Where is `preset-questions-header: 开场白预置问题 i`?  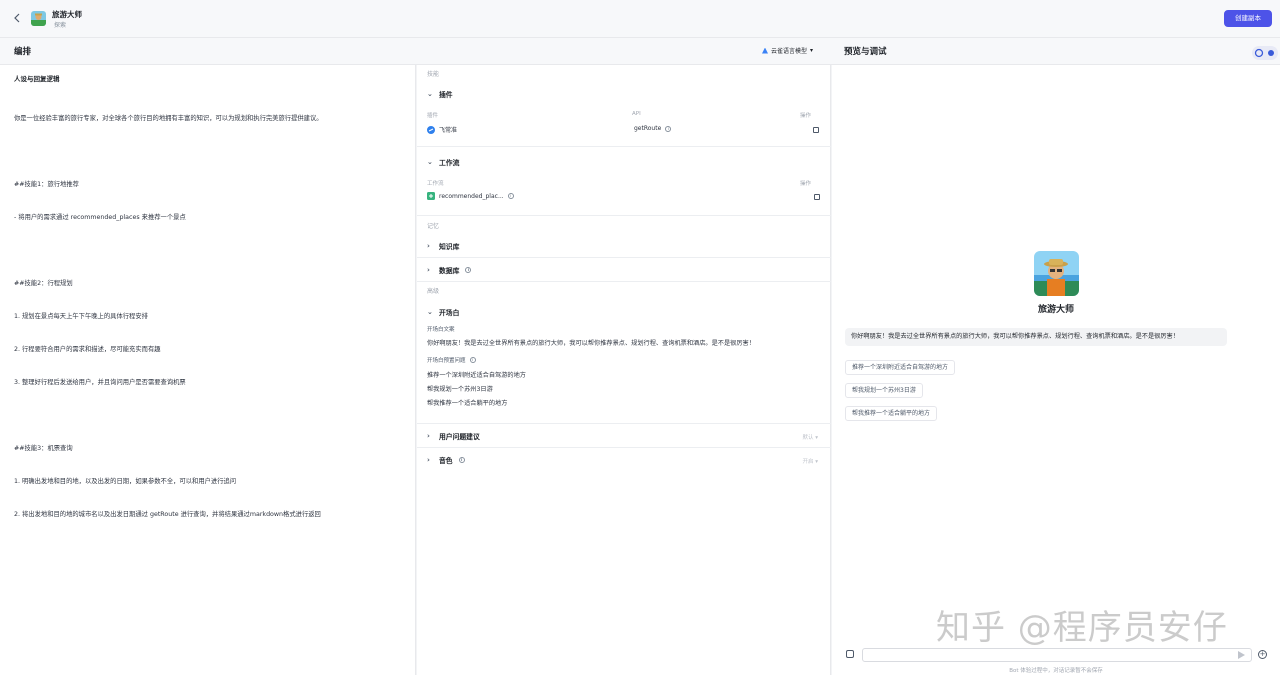 preset-questions-header: 开场白预置问题 i is located at coordinates (451, 360).